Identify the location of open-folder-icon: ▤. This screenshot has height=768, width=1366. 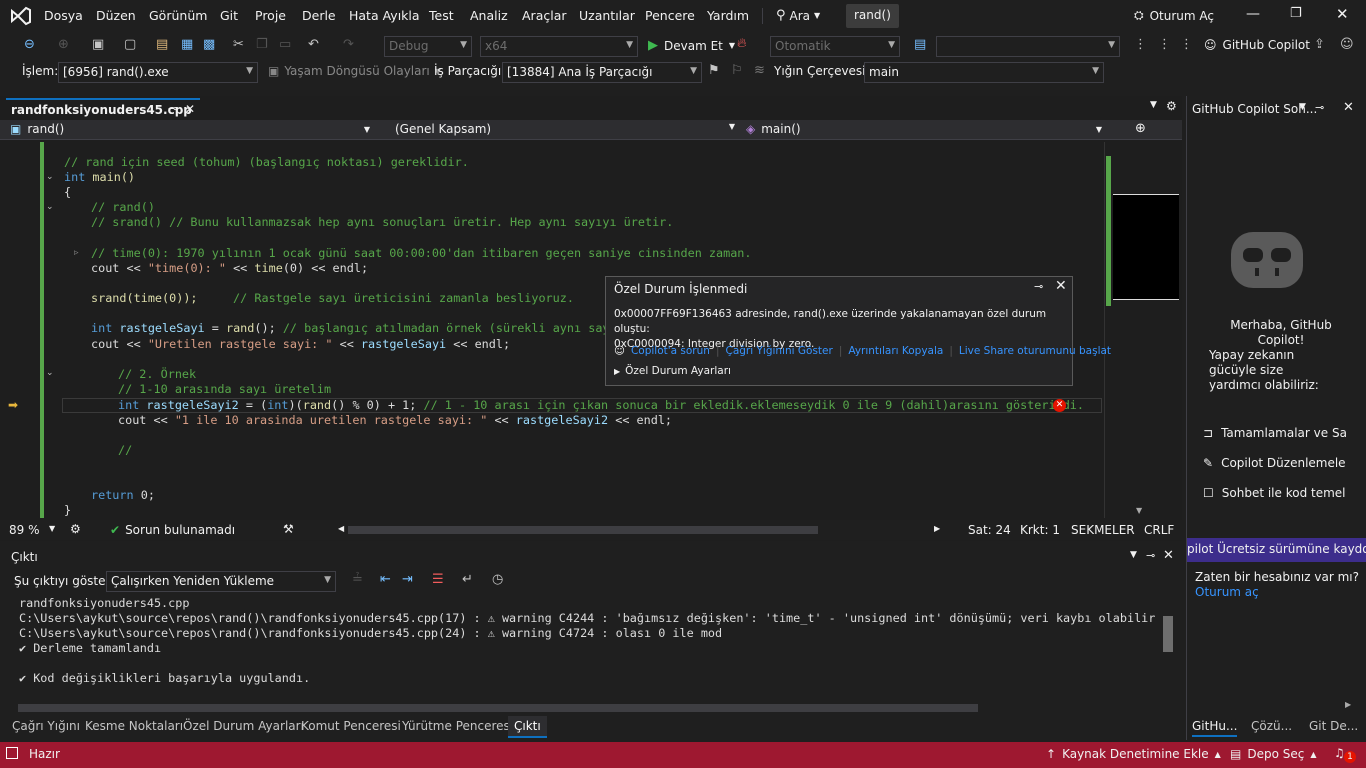
(162, 44).